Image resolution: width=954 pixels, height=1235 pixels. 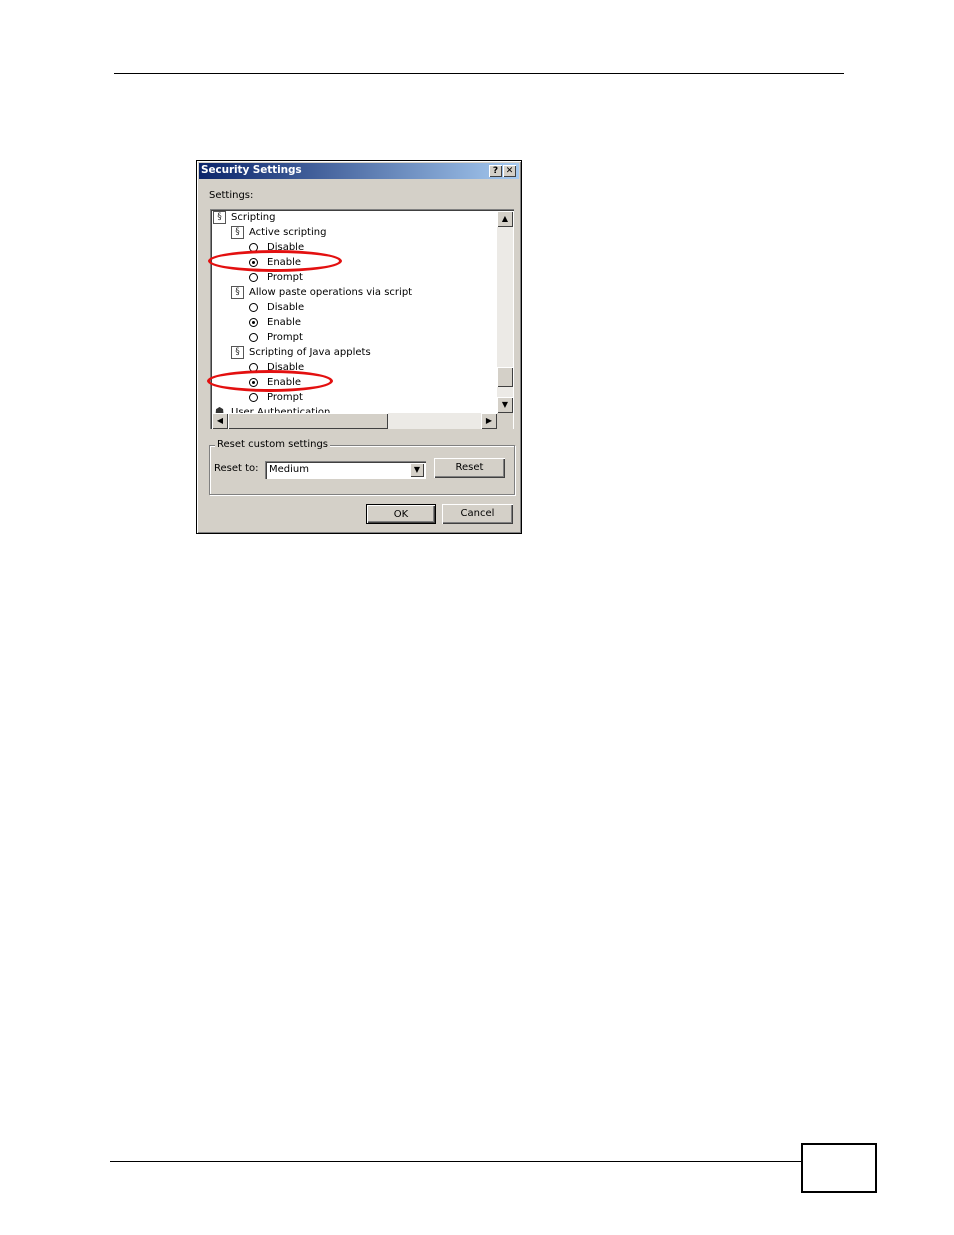 I want to click on scroll-up-icon: ▲, so click(x=505, y=219).